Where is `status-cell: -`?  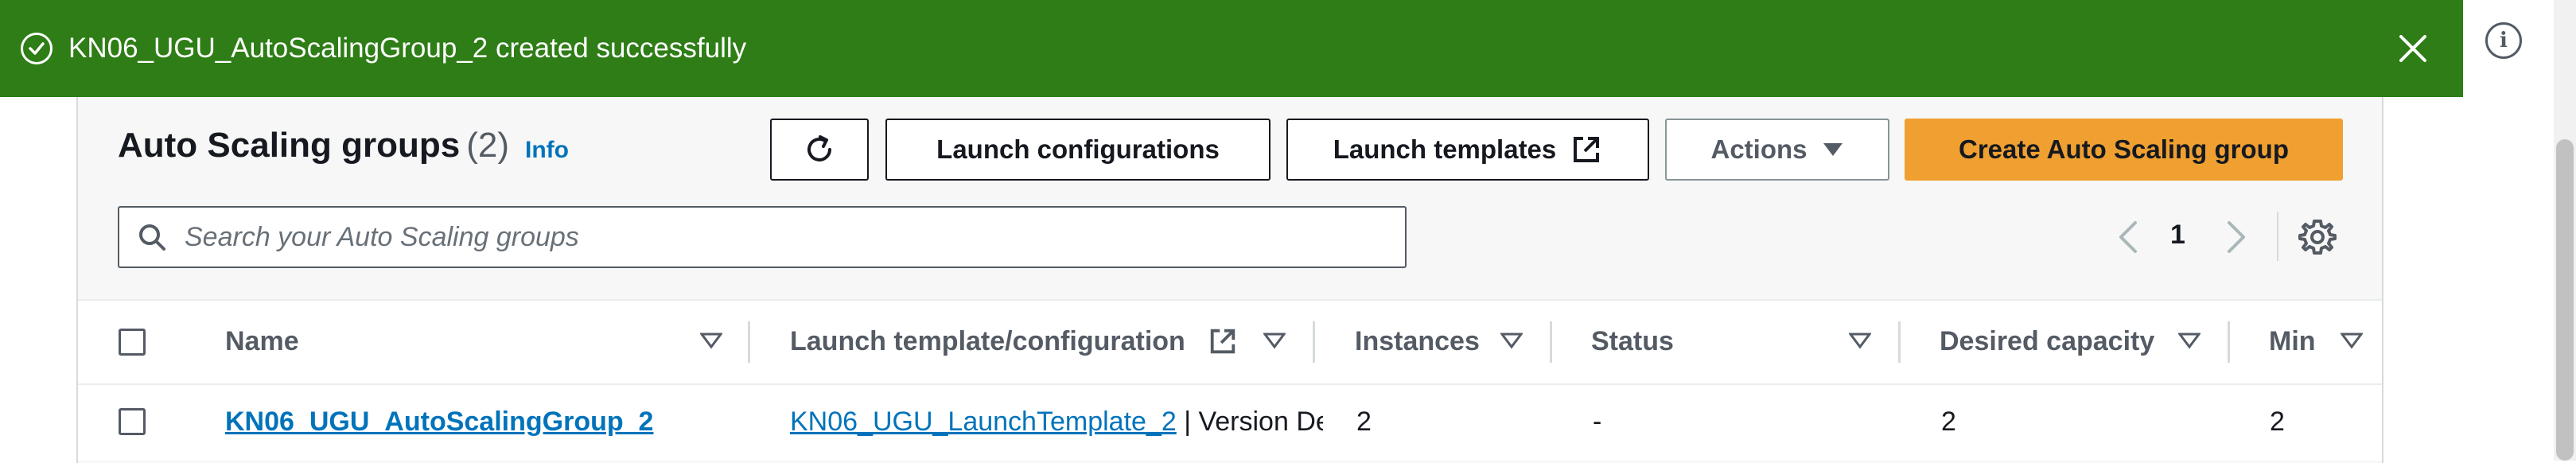
status-cell: - is located at coordinates (1598, 422).